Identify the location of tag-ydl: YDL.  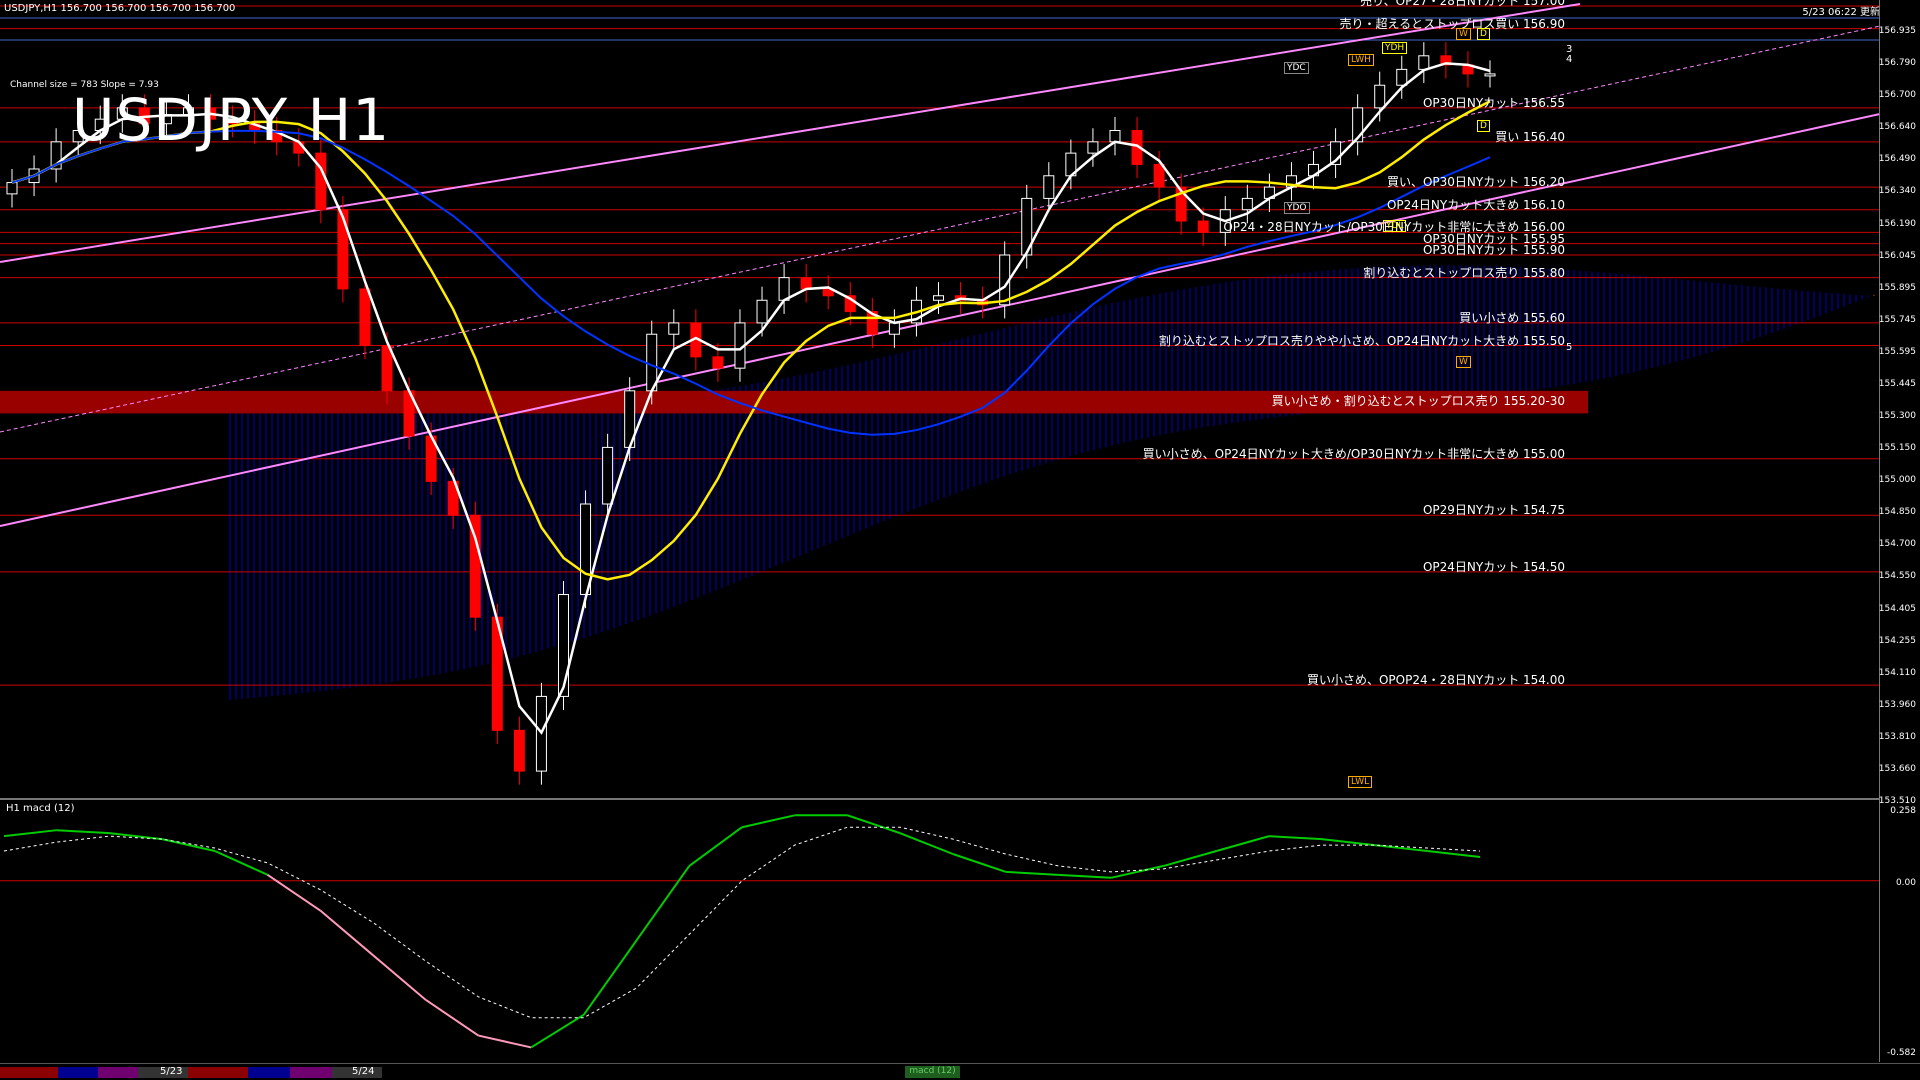
(1395, 226).